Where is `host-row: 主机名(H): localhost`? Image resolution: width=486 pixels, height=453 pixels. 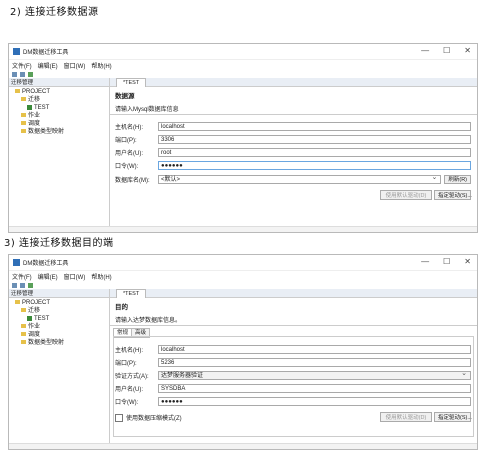
host-row: 主机名(H): localhost is located at coordinates (293, 349).